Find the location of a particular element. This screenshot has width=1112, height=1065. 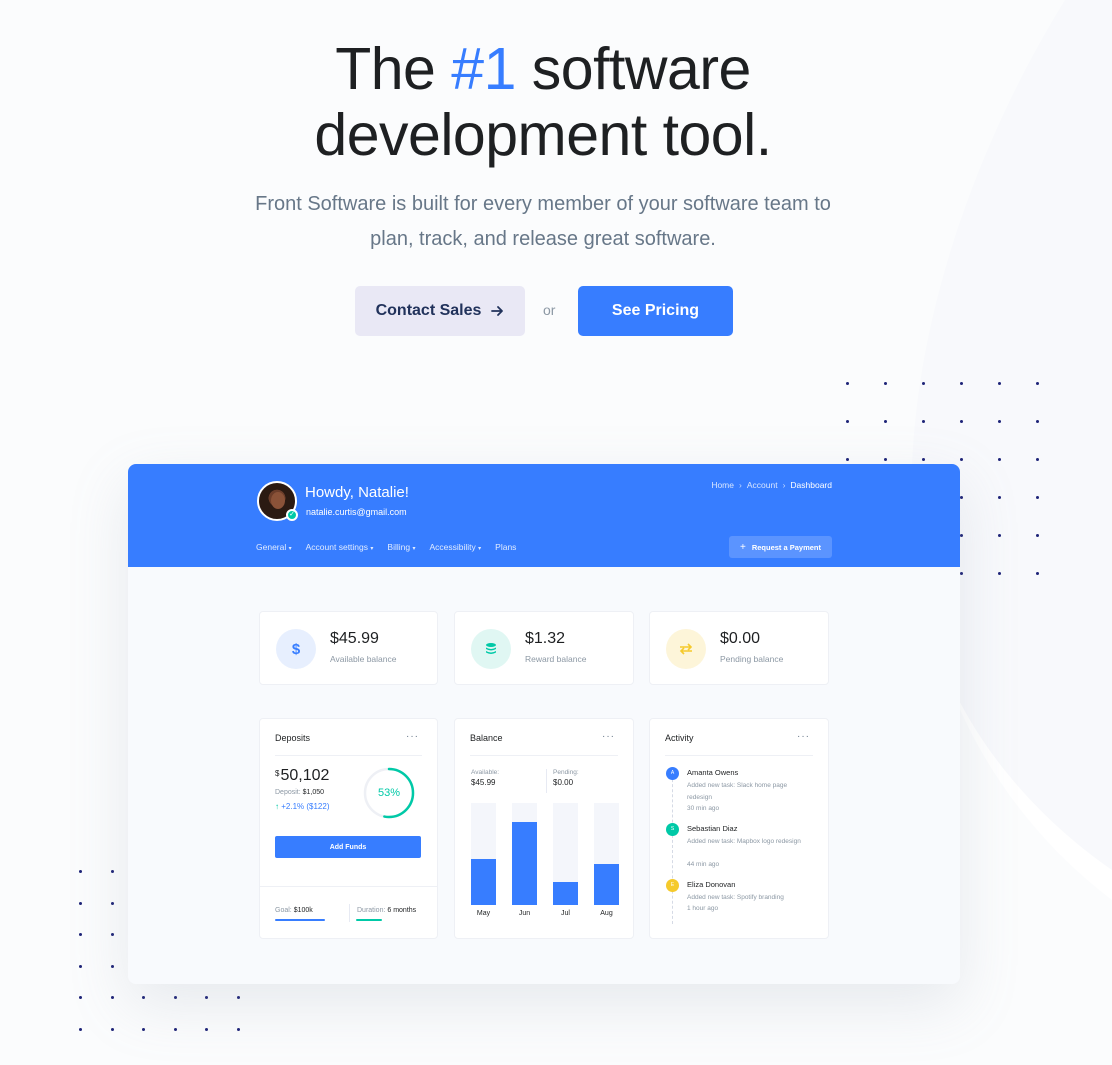

activity-name: Eliza Donovan is located at coordinates (711, 884).